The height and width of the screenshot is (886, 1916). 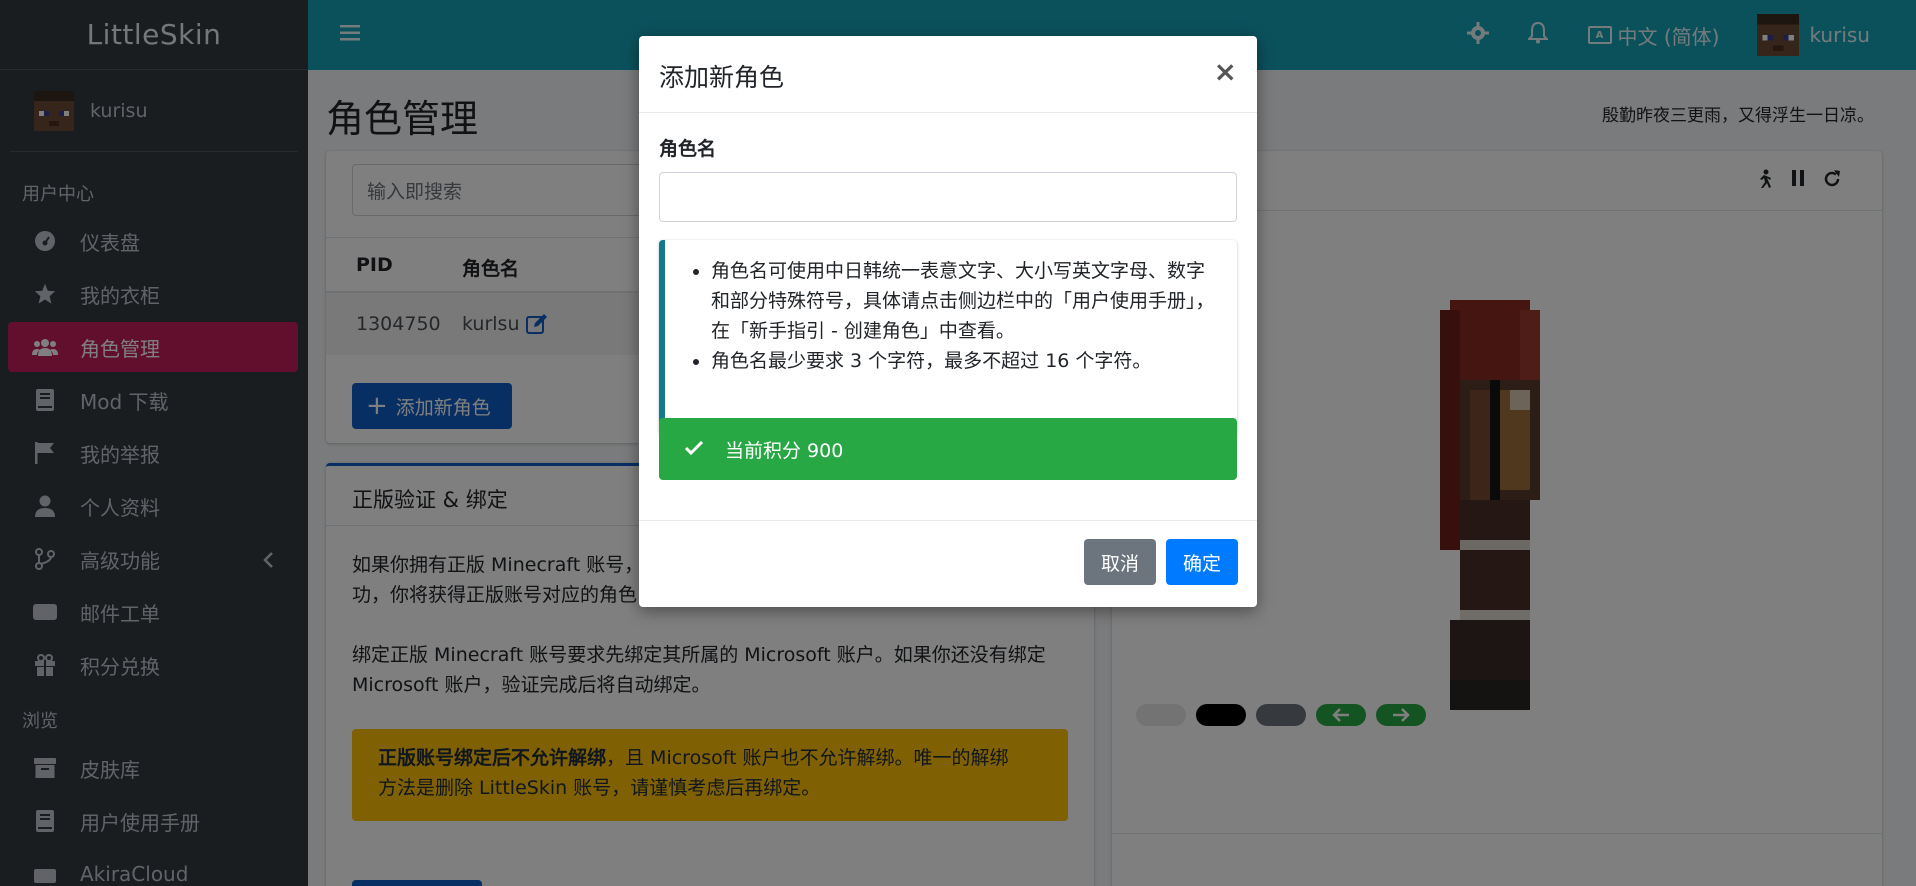 I want to click on modal-footer, so click(x=948, y=563).